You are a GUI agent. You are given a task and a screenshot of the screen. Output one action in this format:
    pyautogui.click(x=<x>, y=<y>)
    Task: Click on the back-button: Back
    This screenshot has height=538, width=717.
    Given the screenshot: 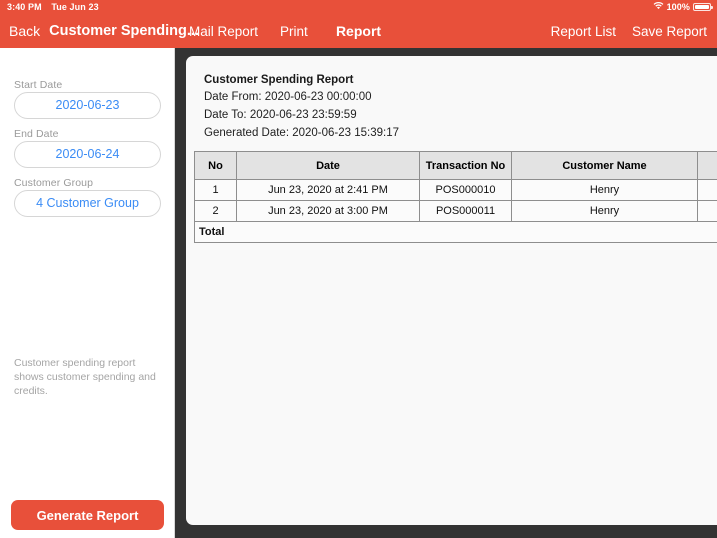 What is the action you would take?
    pyautogui.click(x=24, y=31)
    